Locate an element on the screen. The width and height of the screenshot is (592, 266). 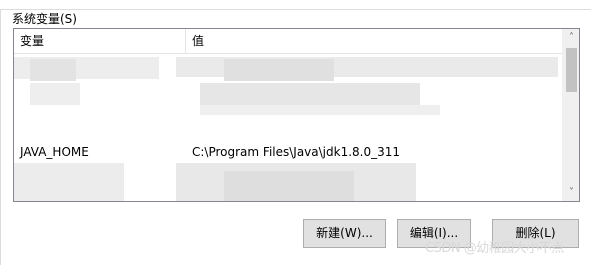
scroll-up-arrow-icon: ˄ is located at coordinates (571, 37).